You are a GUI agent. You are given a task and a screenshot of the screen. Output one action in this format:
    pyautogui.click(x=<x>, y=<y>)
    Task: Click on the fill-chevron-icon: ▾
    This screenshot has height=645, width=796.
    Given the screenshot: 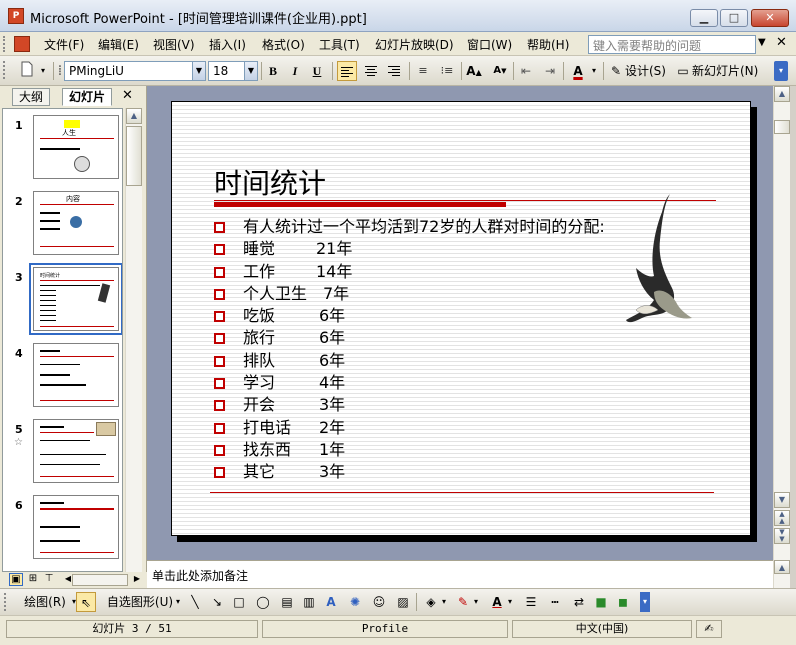 What is the action you would take?
    pyautogui.click(x=444, y=602)
    